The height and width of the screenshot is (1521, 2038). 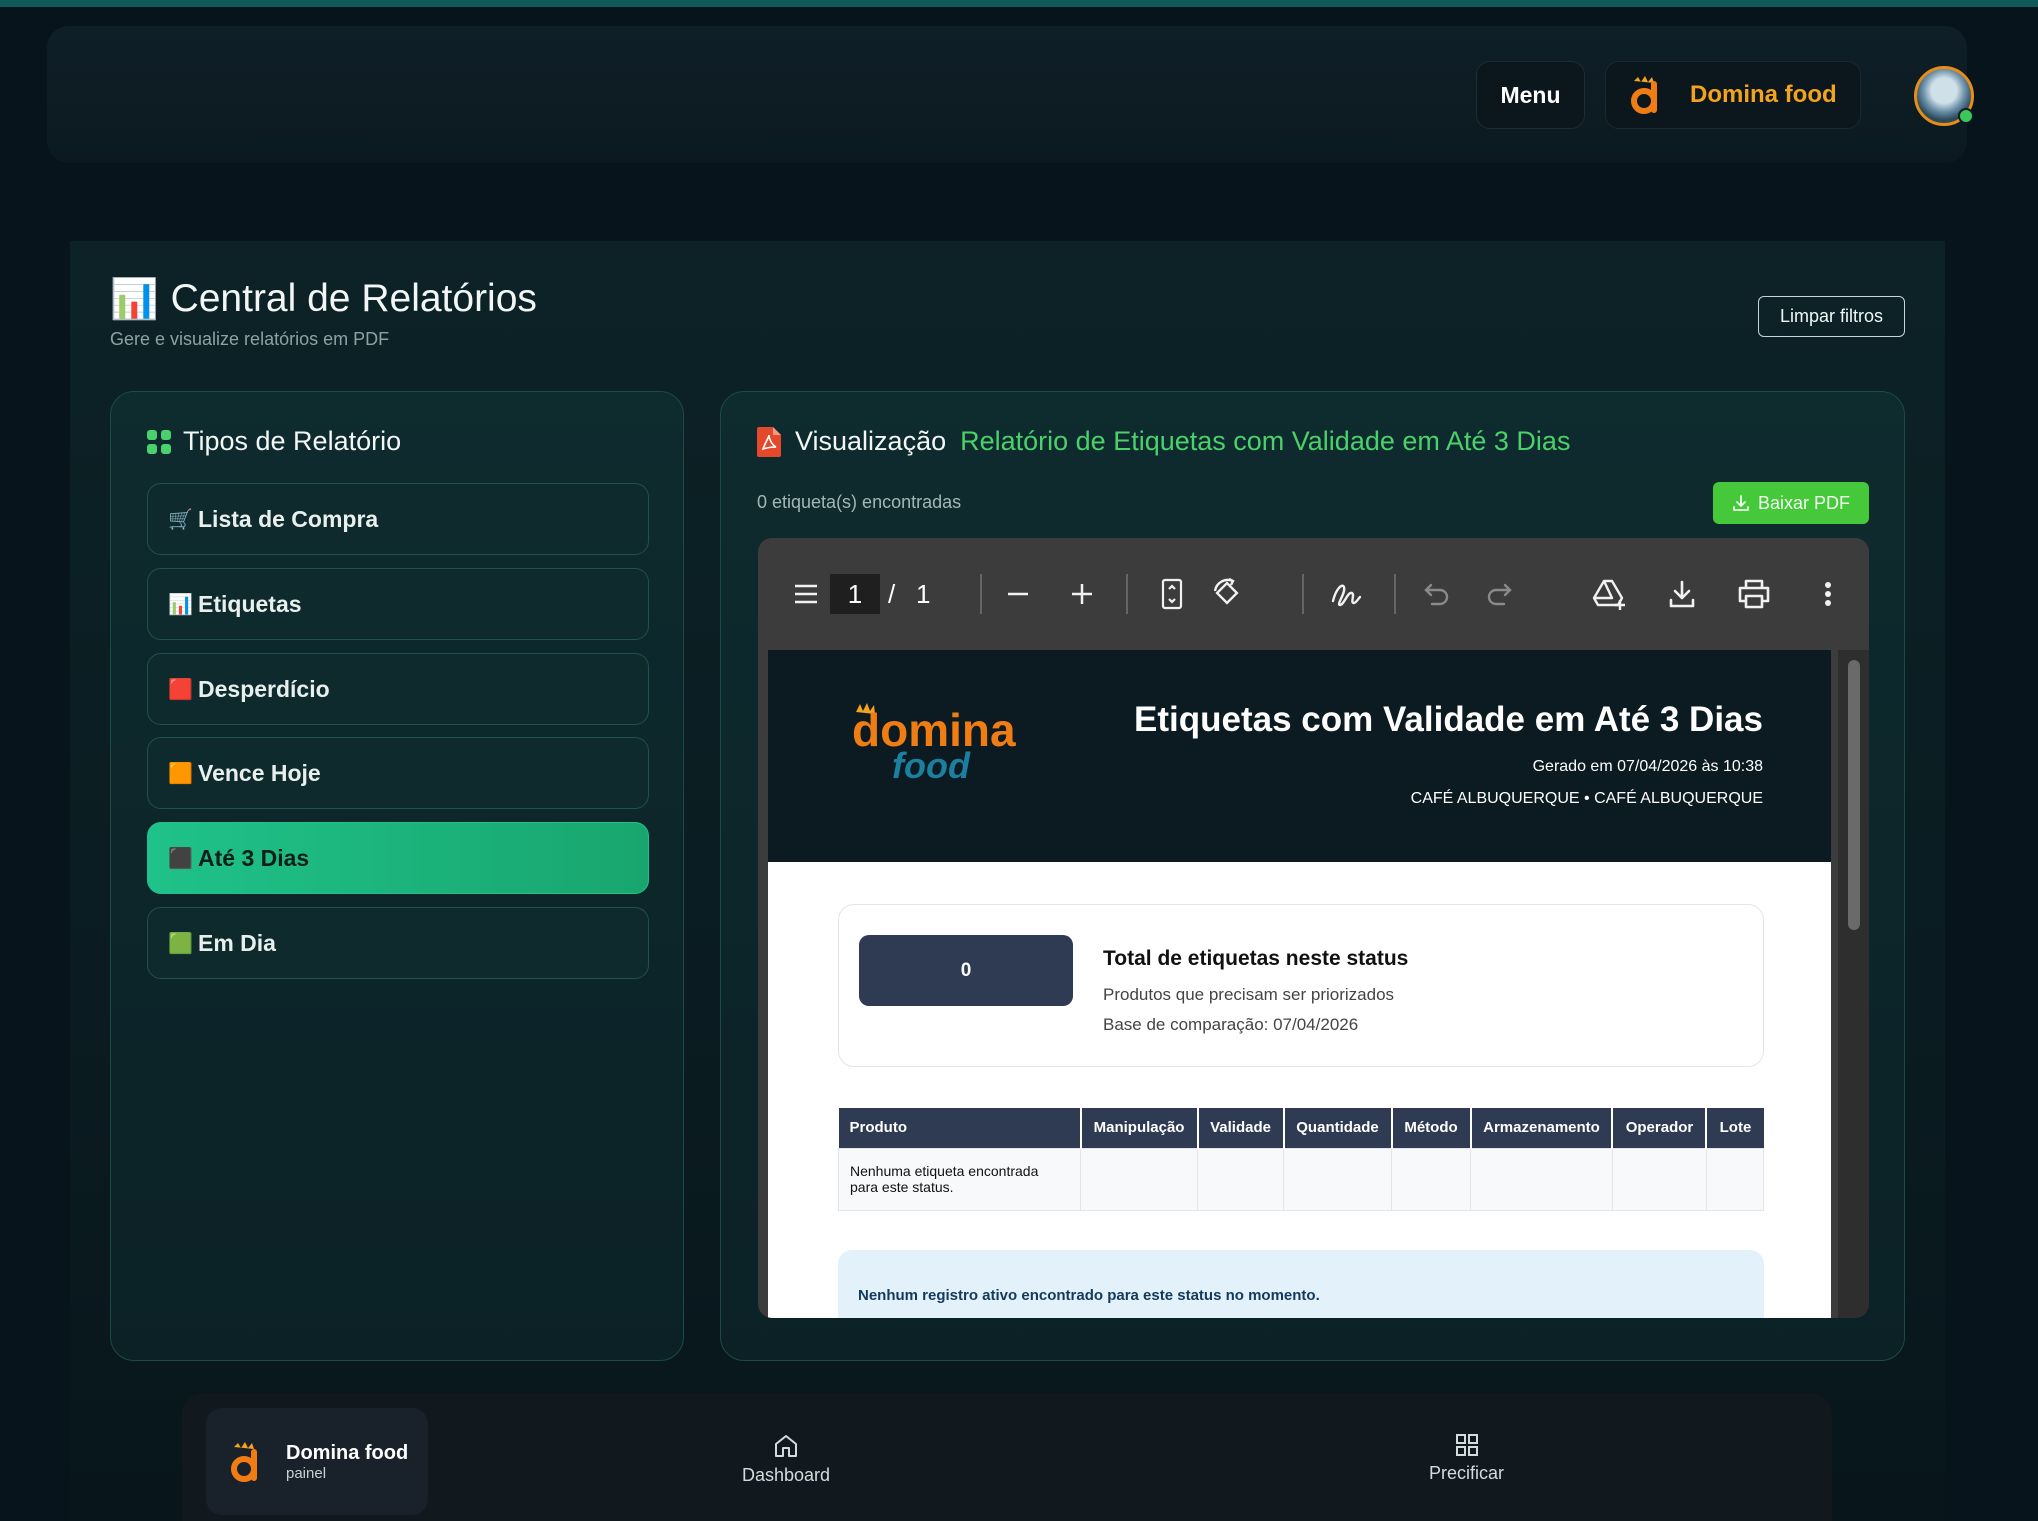 I want to click on download-pdf-button: Baixar PDF, so click(x=1791, y=503).